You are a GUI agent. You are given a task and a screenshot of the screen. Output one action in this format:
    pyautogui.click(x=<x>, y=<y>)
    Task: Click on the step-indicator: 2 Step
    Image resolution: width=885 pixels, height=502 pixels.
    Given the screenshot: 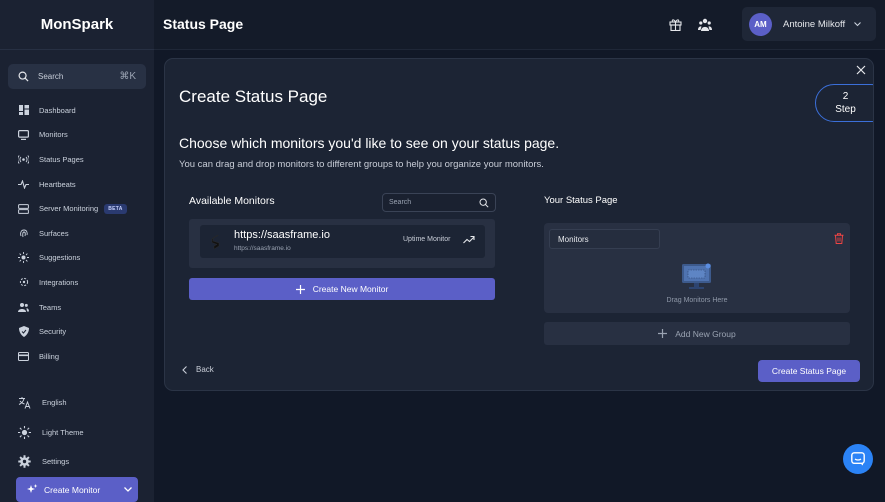 What is the action you would take?
    pyautogui.click(x=844, y=103)
    